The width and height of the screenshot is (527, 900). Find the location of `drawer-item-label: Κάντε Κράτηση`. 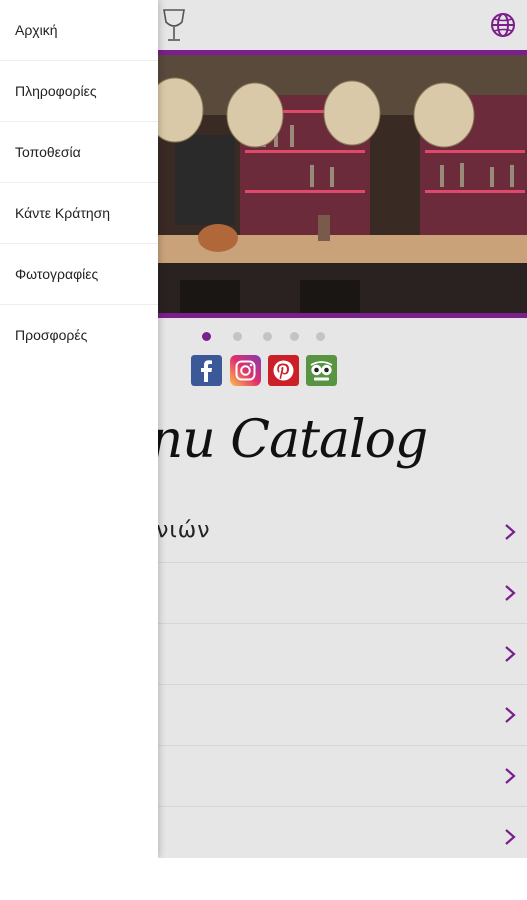

drawer-item-label: Κάντε Κράτηση is located at coordinates (63, 213).